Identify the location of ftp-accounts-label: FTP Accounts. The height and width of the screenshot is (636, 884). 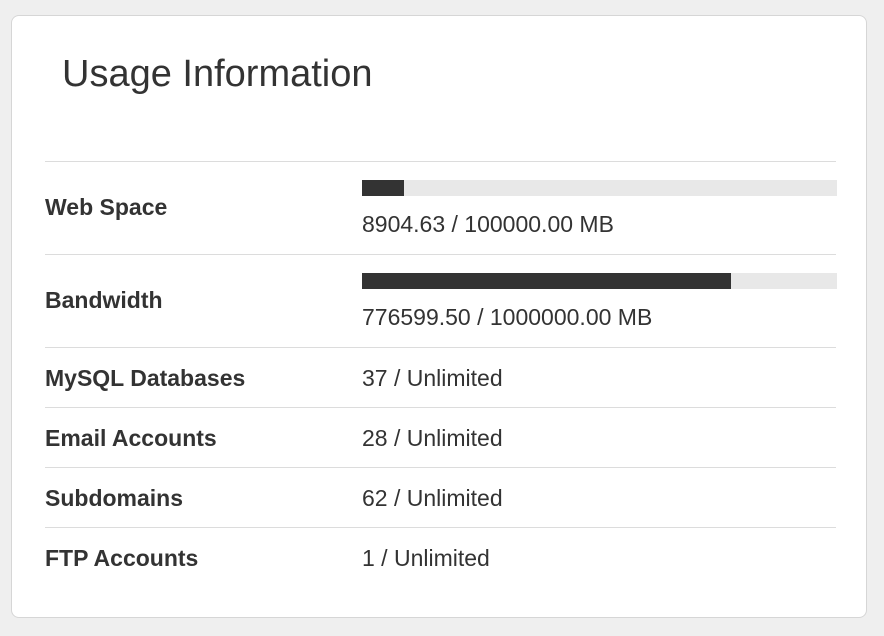
(122, 558).